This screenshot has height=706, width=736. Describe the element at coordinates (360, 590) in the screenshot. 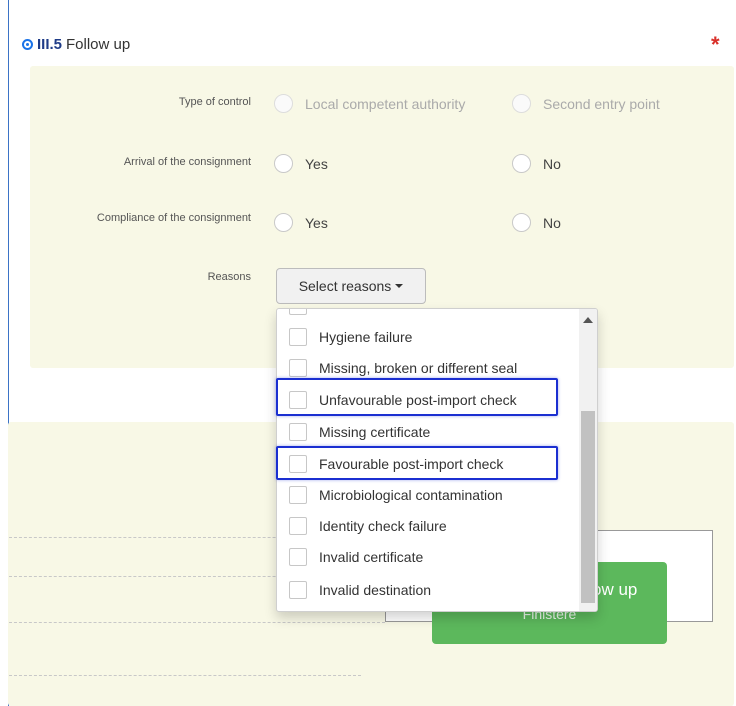

I see `reason-invalid-destination: Invalid destination` at that location.